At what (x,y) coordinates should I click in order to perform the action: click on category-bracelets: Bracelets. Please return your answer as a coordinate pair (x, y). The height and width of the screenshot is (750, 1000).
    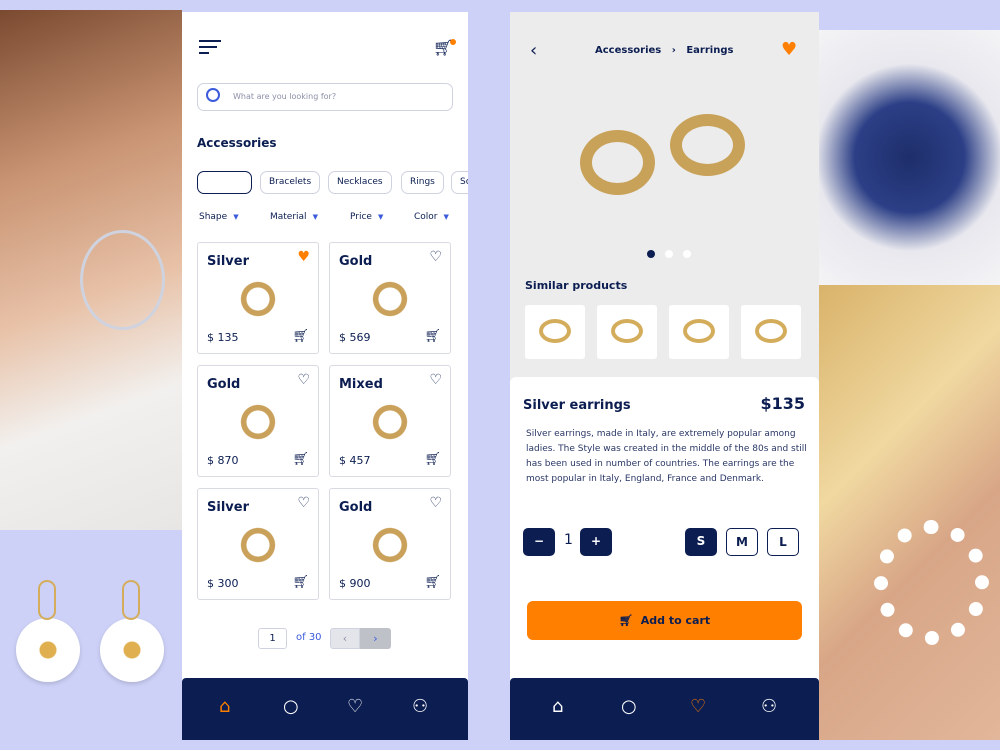
    Looking at the image, I should click on (290, 182).